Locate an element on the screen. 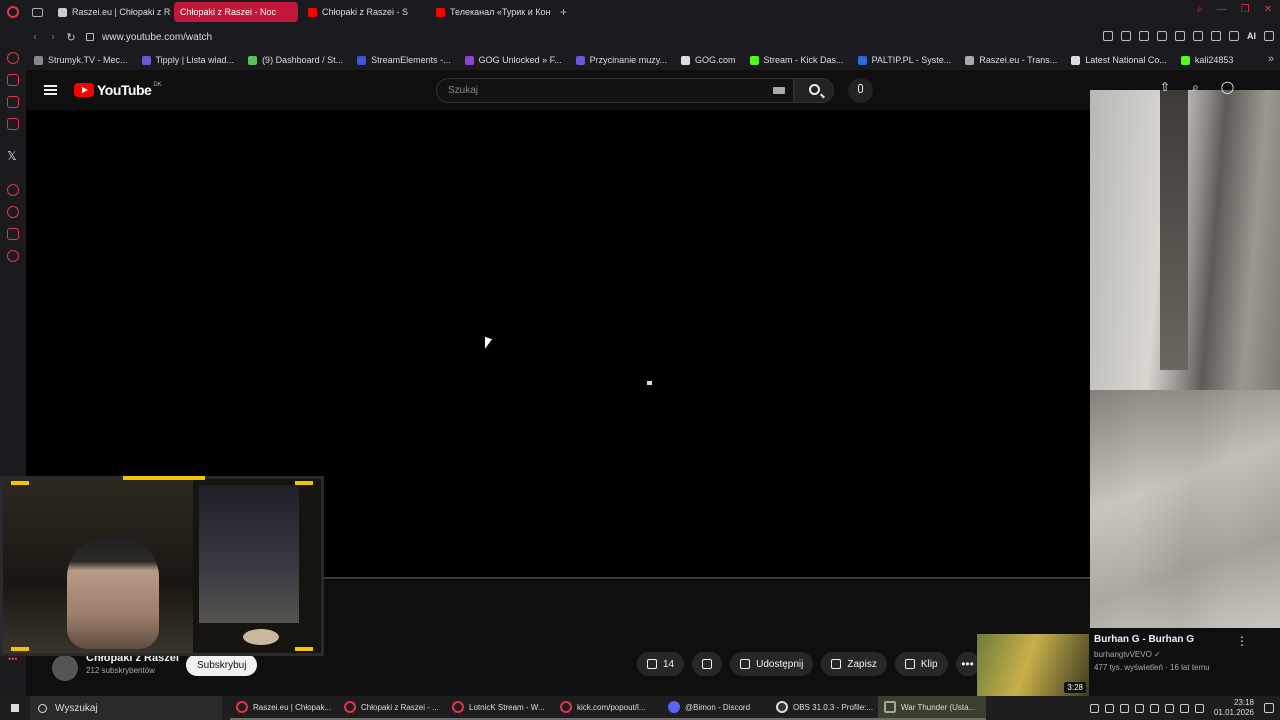 This screenshot has width=1280, height=720. history-icon is located at coordinates (13, 212).